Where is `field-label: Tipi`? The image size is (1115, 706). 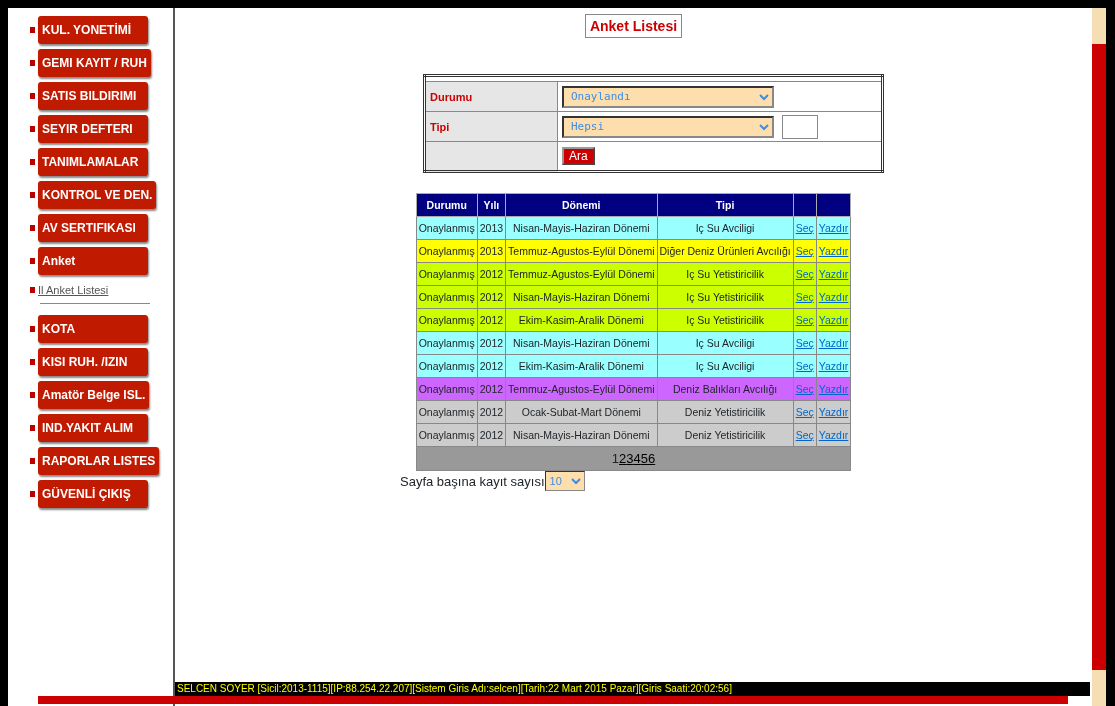
field-label: Tipi is located at coordinates (440, 126).